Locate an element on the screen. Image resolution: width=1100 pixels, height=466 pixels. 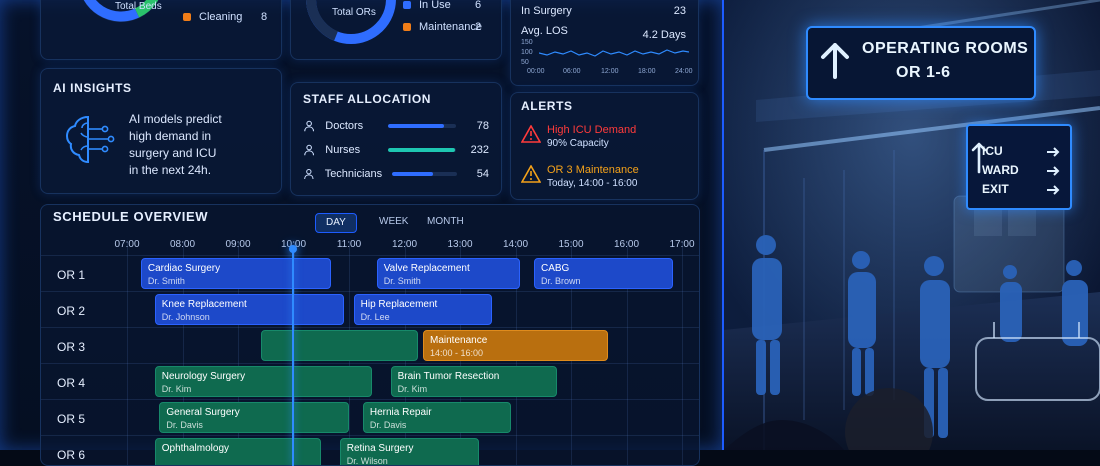
beds-card: Total Beds Cleaning 8 is located at coordinates (161, 30).